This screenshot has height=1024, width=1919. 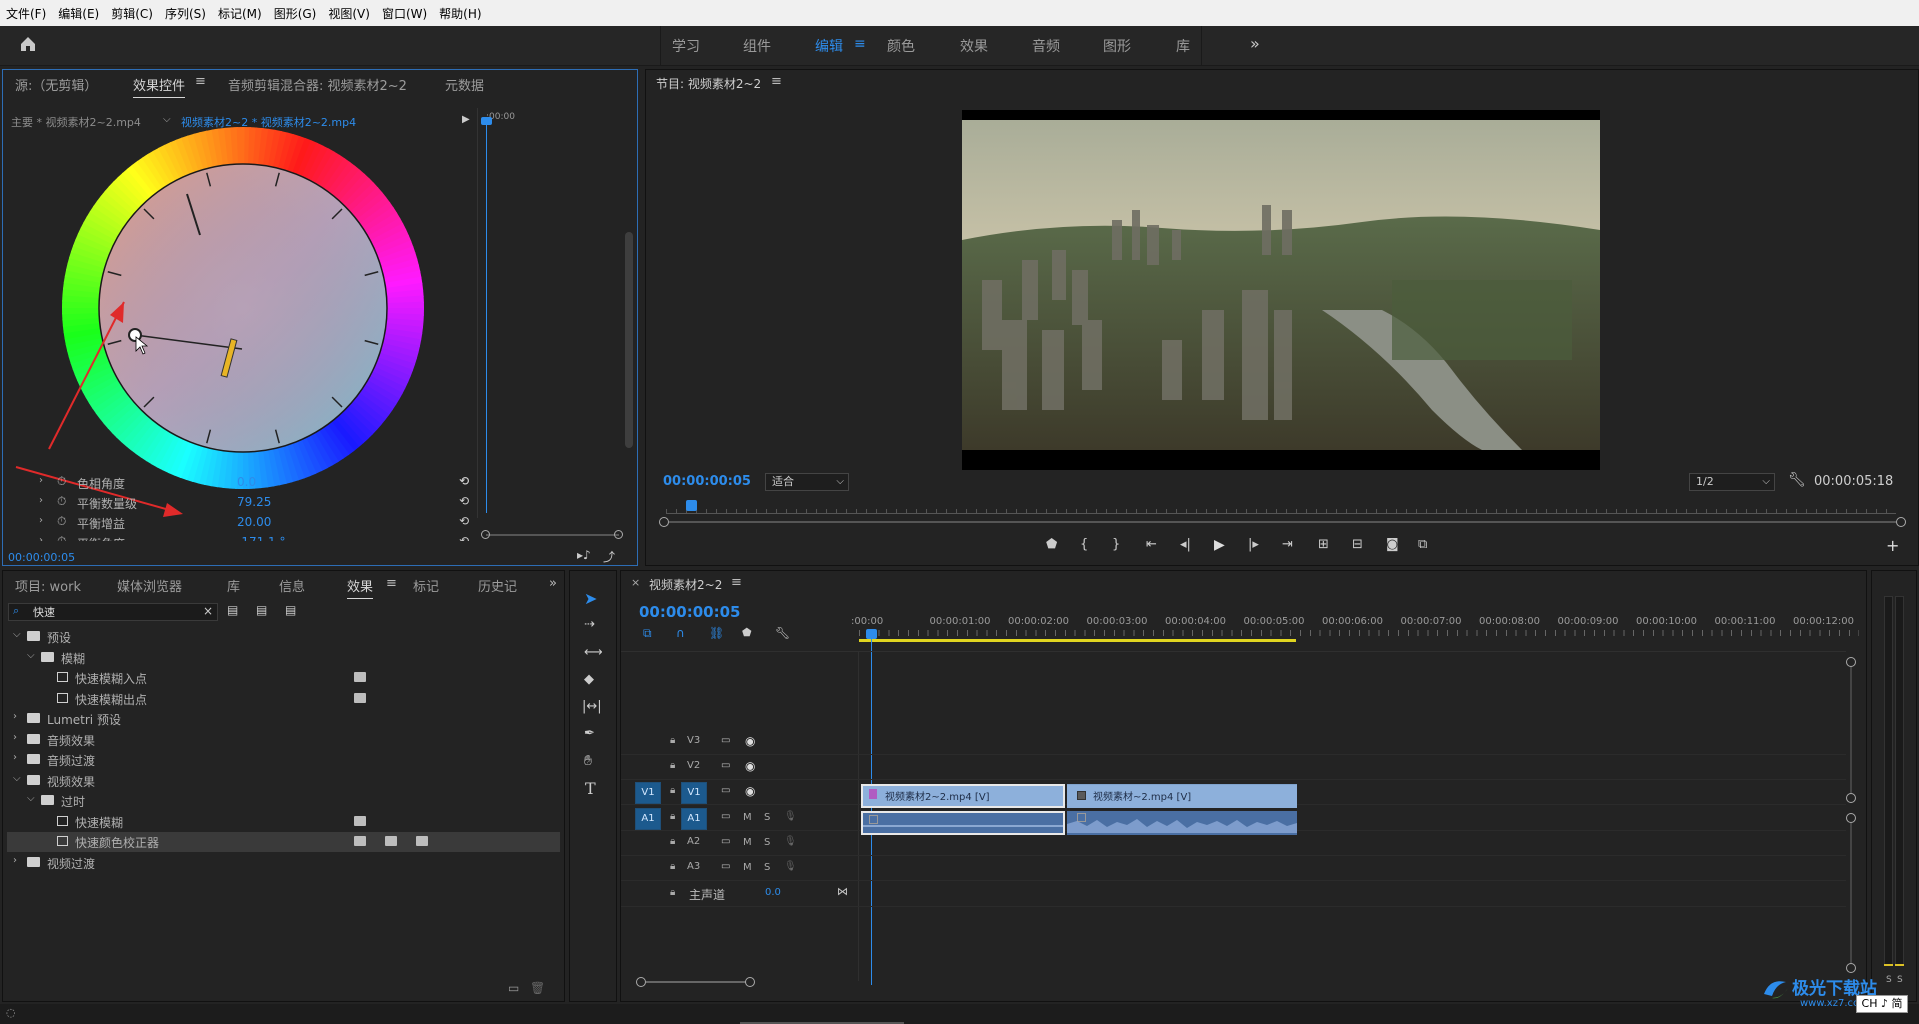 I want to click on menu-item-8: 帮助(H), so click(x=460, y=13).